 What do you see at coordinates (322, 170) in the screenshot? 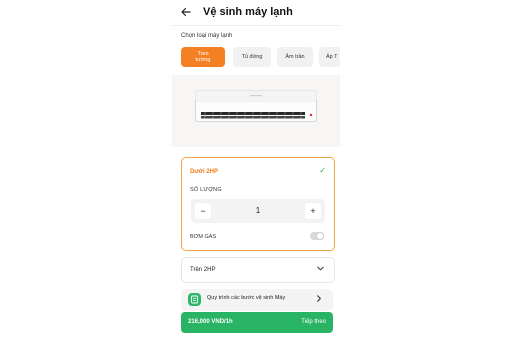
I see `check-icon: ✓` at bounding box center [322, 170].